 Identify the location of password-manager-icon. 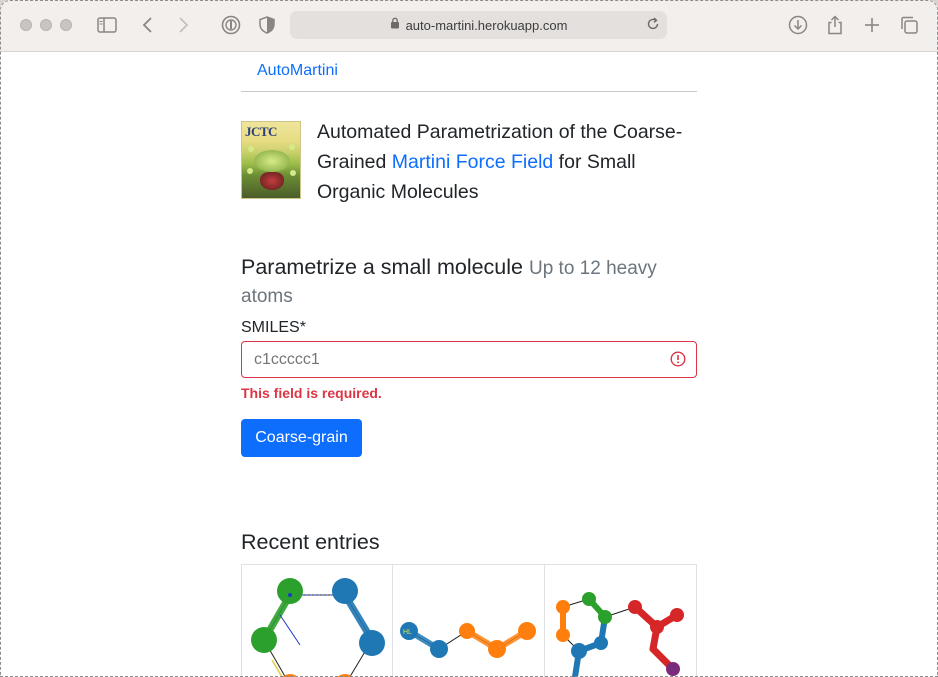
(231, 25).